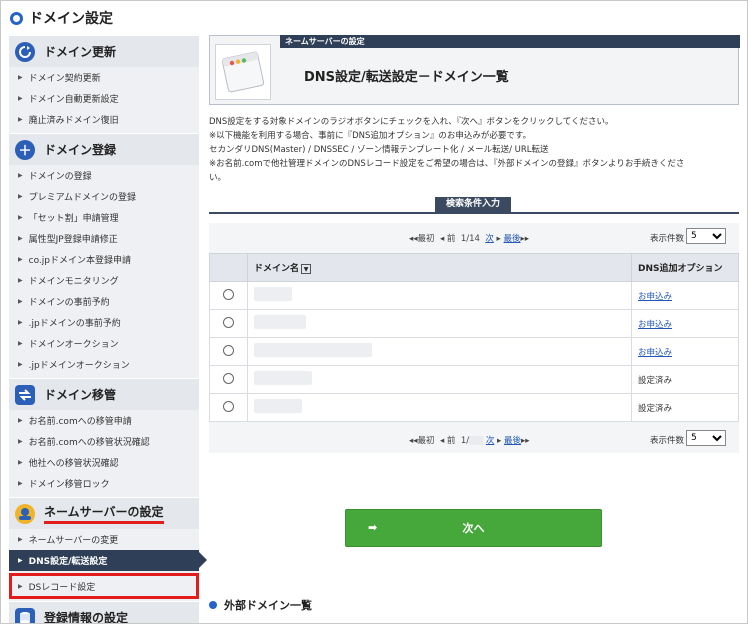  Describe the element at coordinates (104, 238) in the screenshot. I see `sidebar-item-jp-attribute: ▶ 属性型JP登録申請修正` at that location.